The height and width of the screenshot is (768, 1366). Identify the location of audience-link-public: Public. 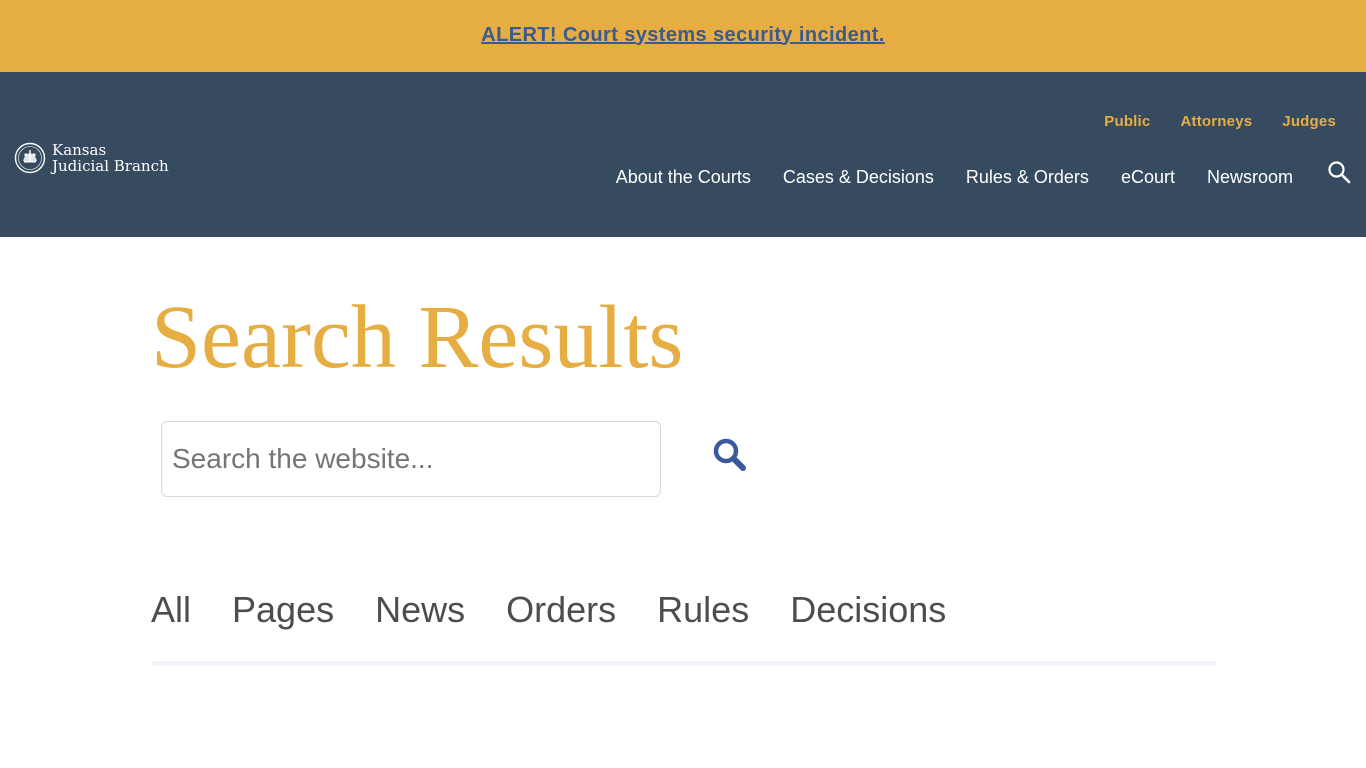
(1127, 121).